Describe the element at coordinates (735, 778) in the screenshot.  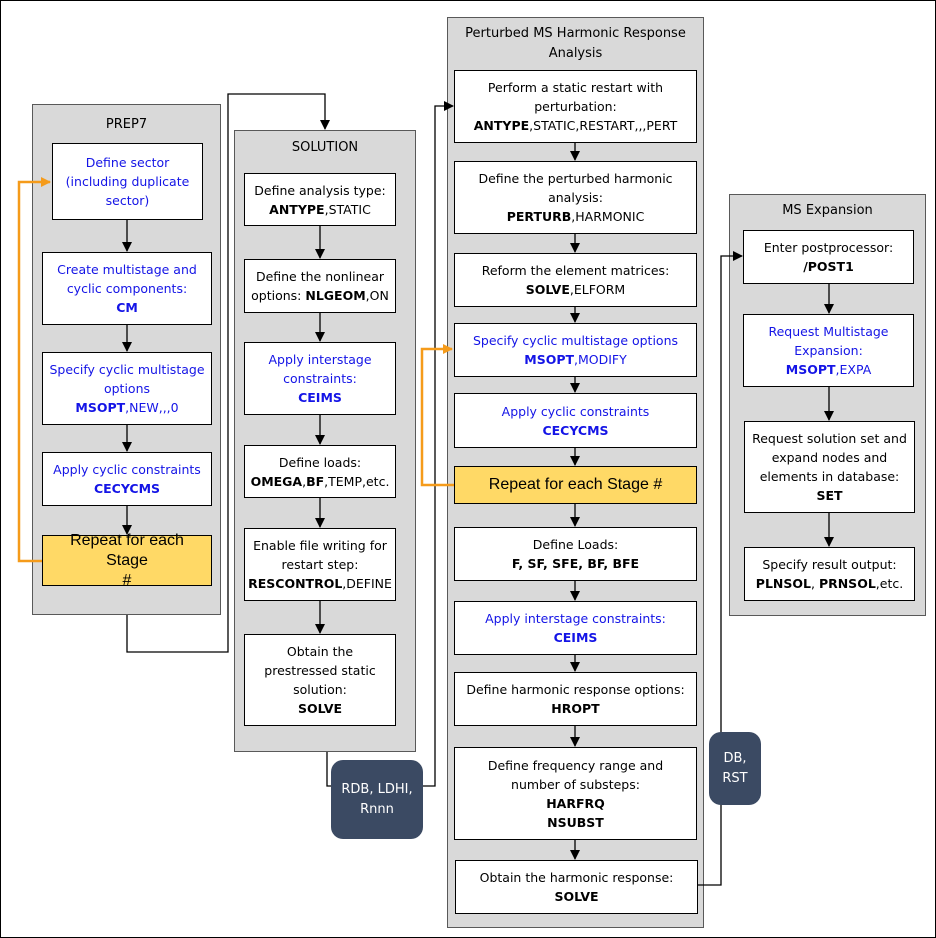
I see `file-label: RST` at that location.